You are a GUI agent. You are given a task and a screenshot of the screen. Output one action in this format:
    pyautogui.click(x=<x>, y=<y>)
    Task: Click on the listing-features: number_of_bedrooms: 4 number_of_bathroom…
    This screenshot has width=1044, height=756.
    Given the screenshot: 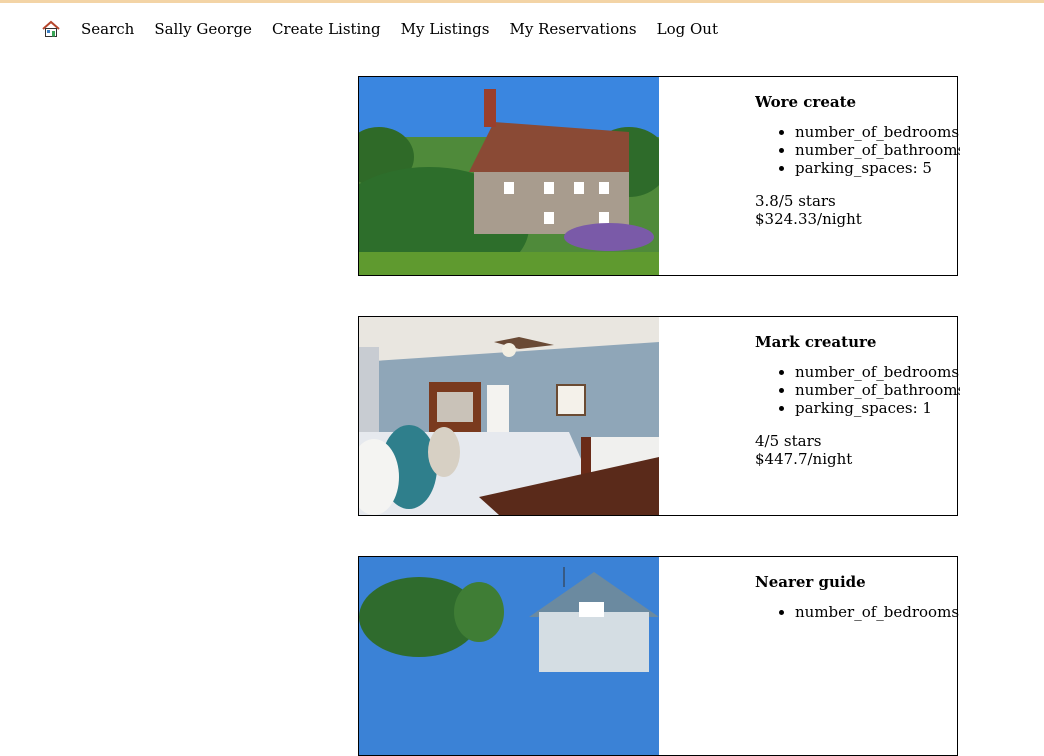 What is the action you would take?
    pyautogui.click(x=857, y=390)
    